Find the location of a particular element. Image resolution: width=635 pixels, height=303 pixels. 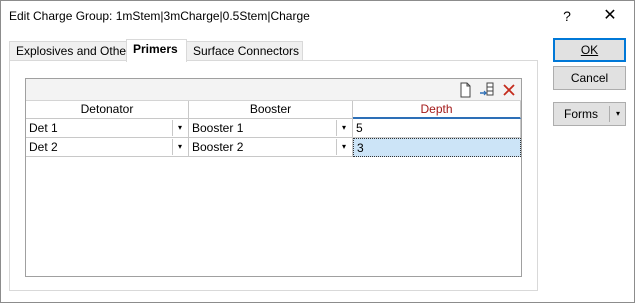

detonator-cell: Det 1 ▾ is located at coordinates (107, 128).